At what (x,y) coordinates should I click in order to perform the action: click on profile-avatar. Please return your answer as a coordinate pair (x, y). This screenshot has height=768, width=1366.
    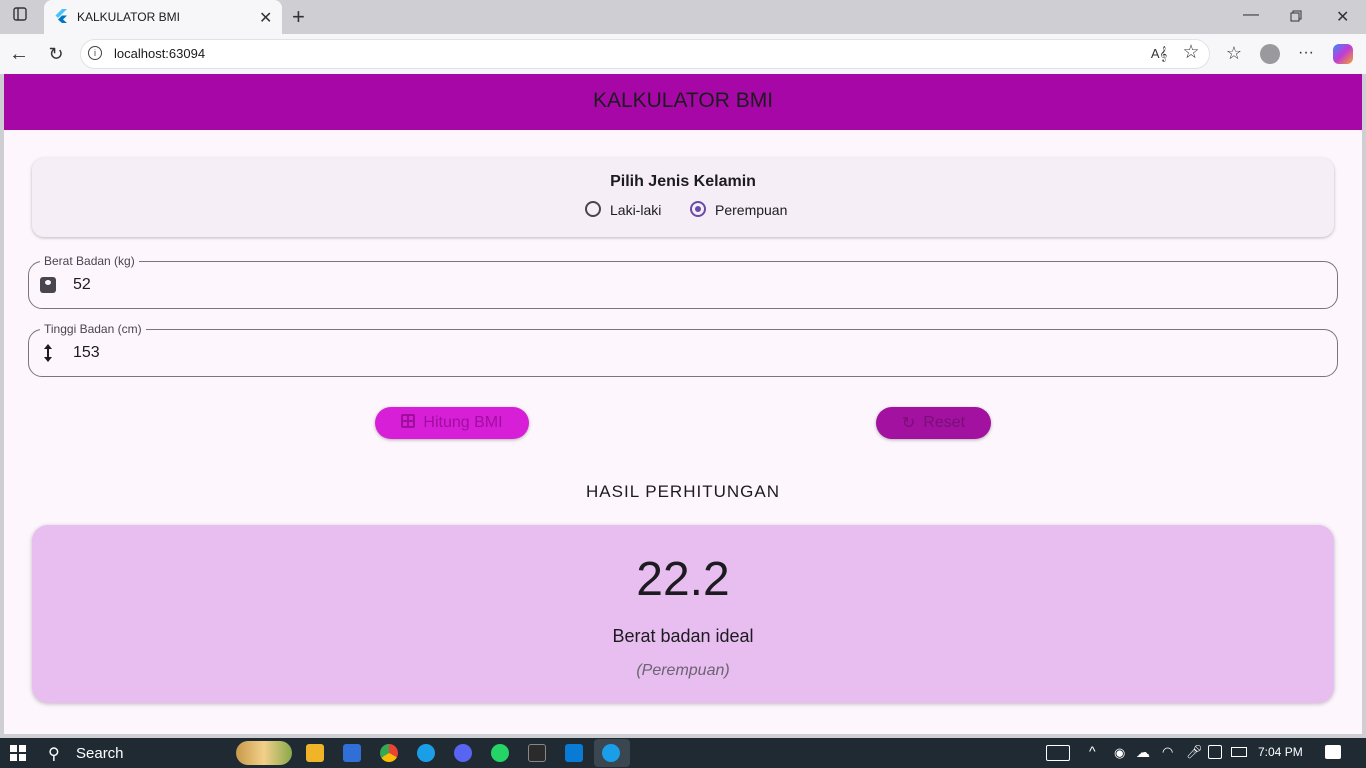
    Looking at the image, I should click on (1270, 54).